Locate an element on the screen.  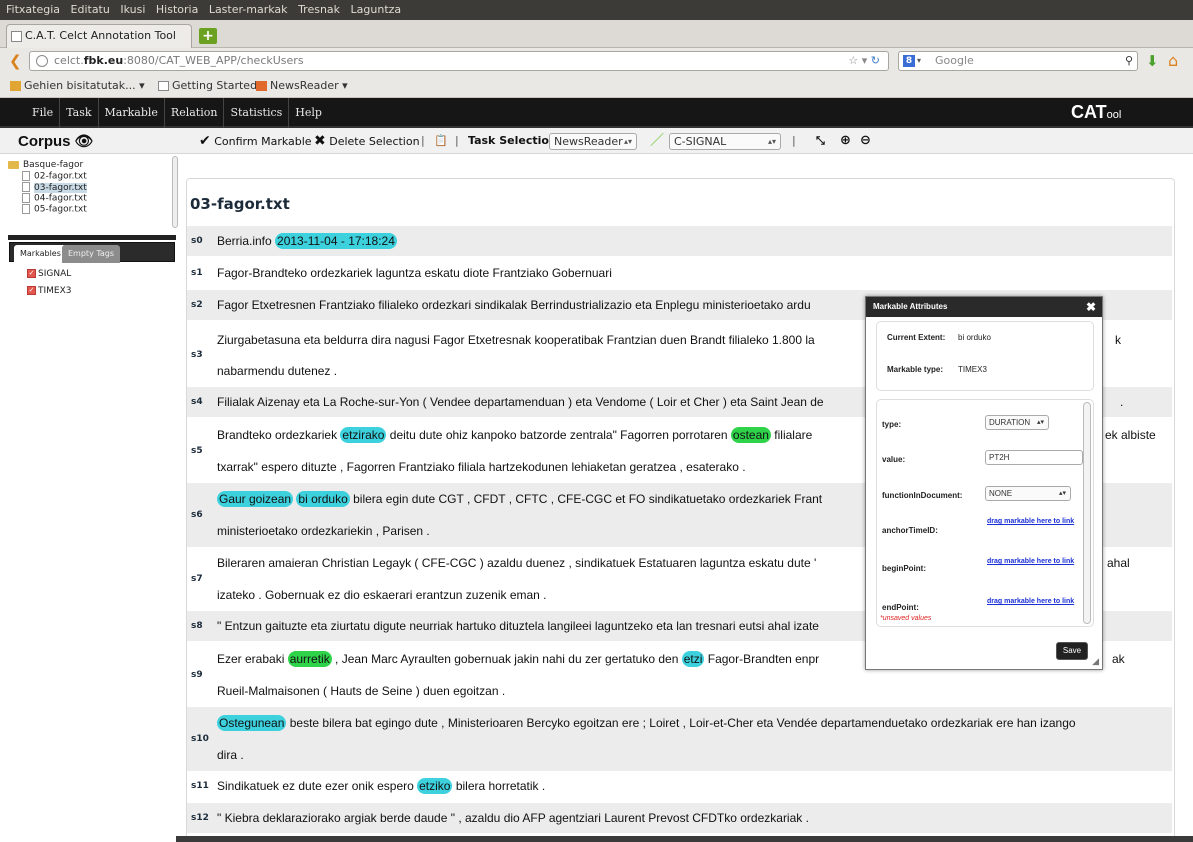
tab-empty-tags: Empty Tags is located at coordinates (91, 254).